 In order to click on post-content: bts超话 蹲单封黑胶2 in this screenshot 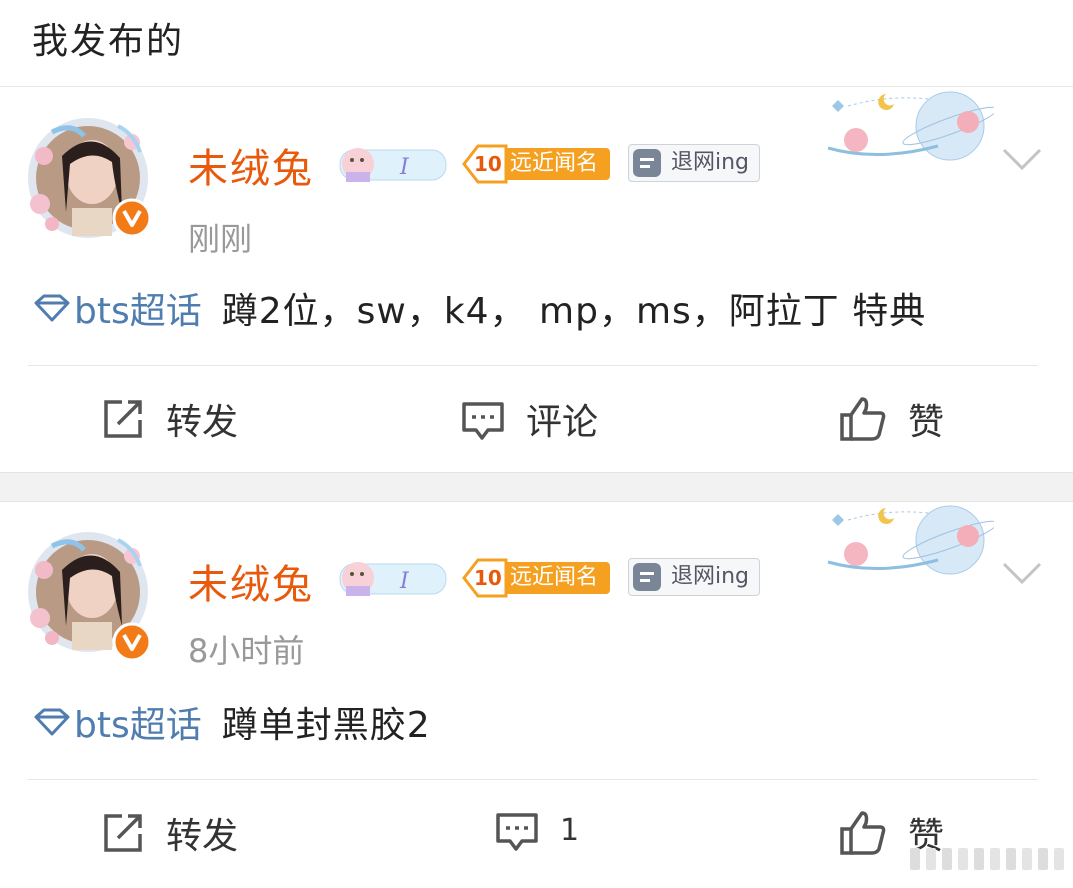, I will do `click(231, 722)`.